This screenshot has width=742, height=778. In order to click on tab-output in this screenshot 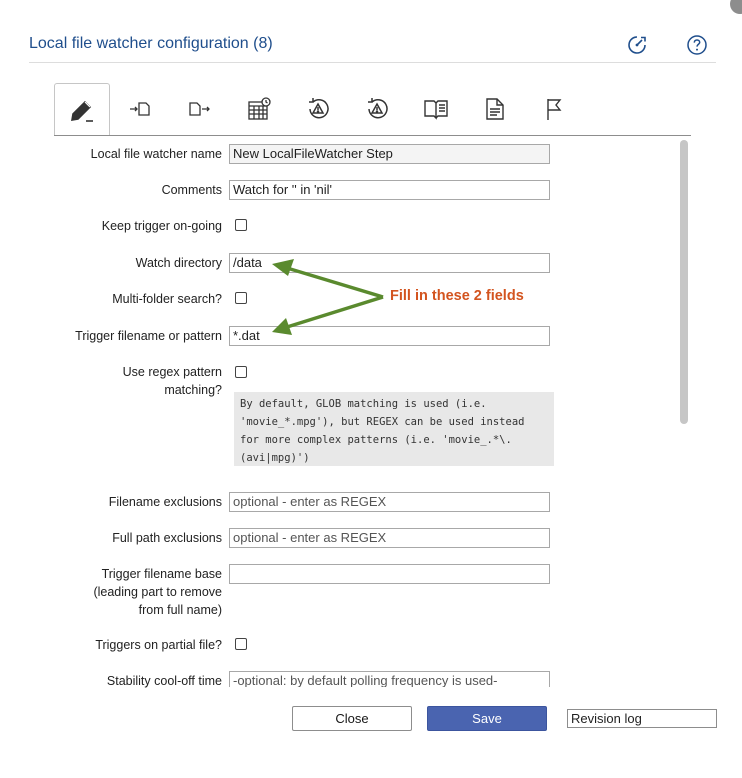, I will do `click(200, 109)`.